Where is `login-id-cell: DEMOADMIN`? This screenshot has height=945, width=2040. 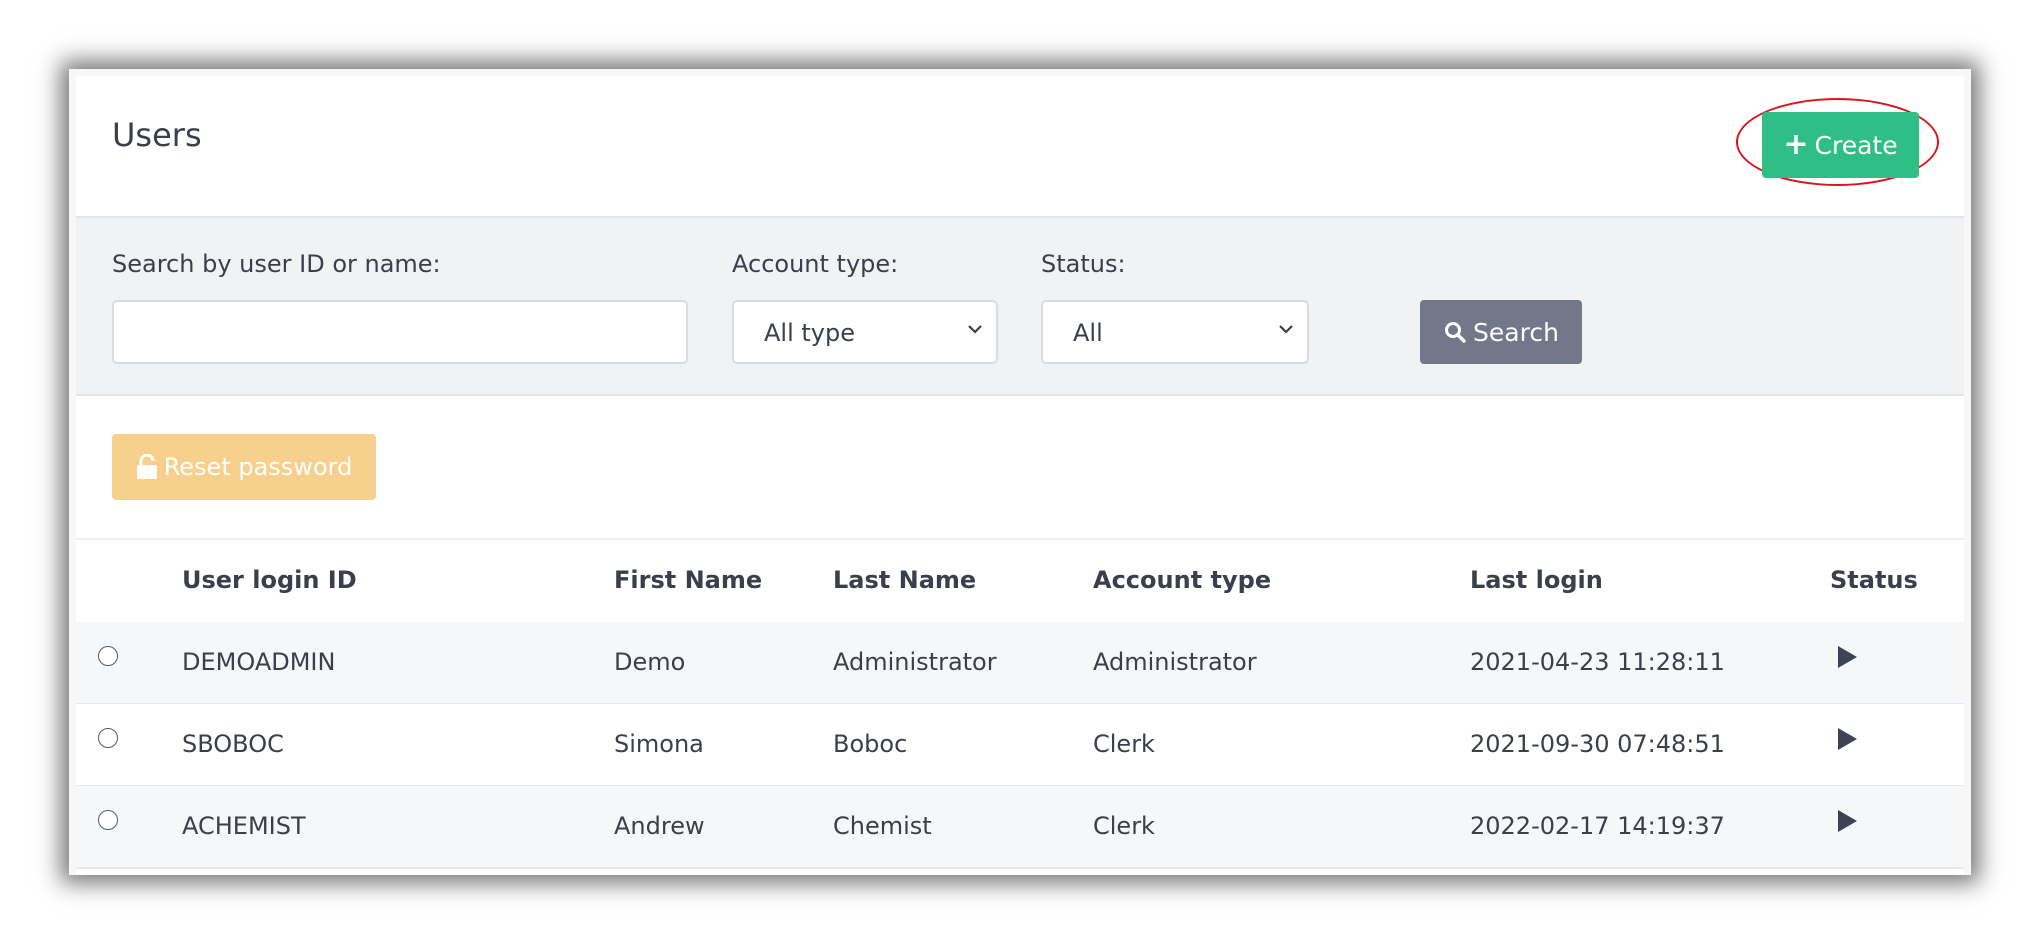
login-id-cell: DEMOADMIN is located at coordinates (259, 662).